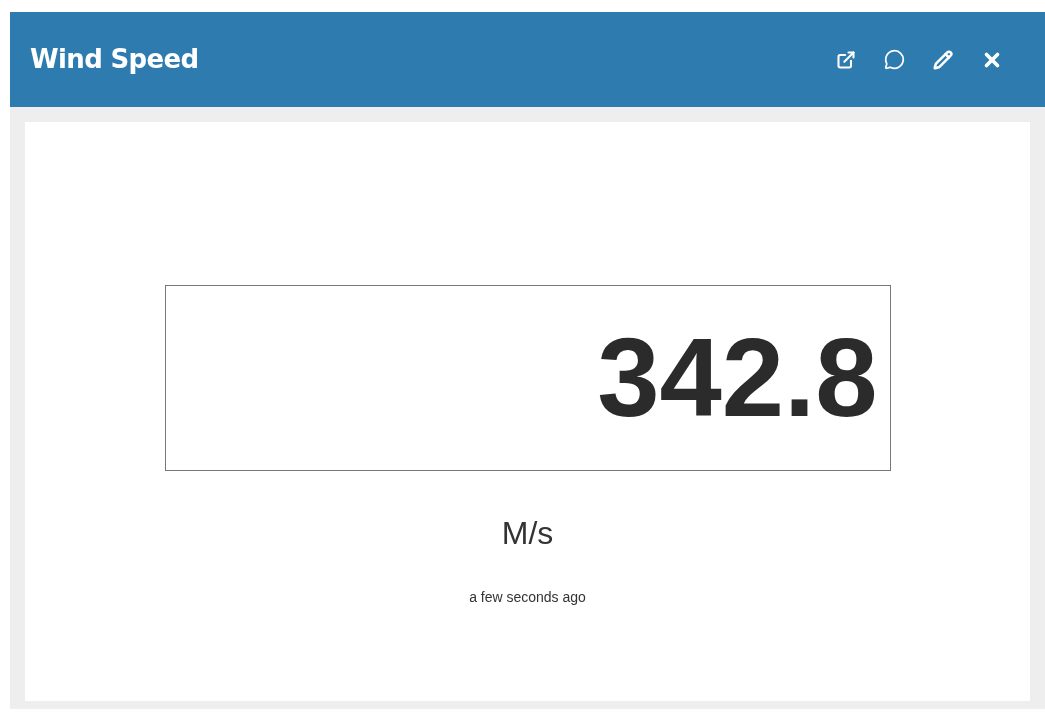  Describe the element at coordinates (737, 378) in the screenshot. I see `value-text: 342.8` at that location.